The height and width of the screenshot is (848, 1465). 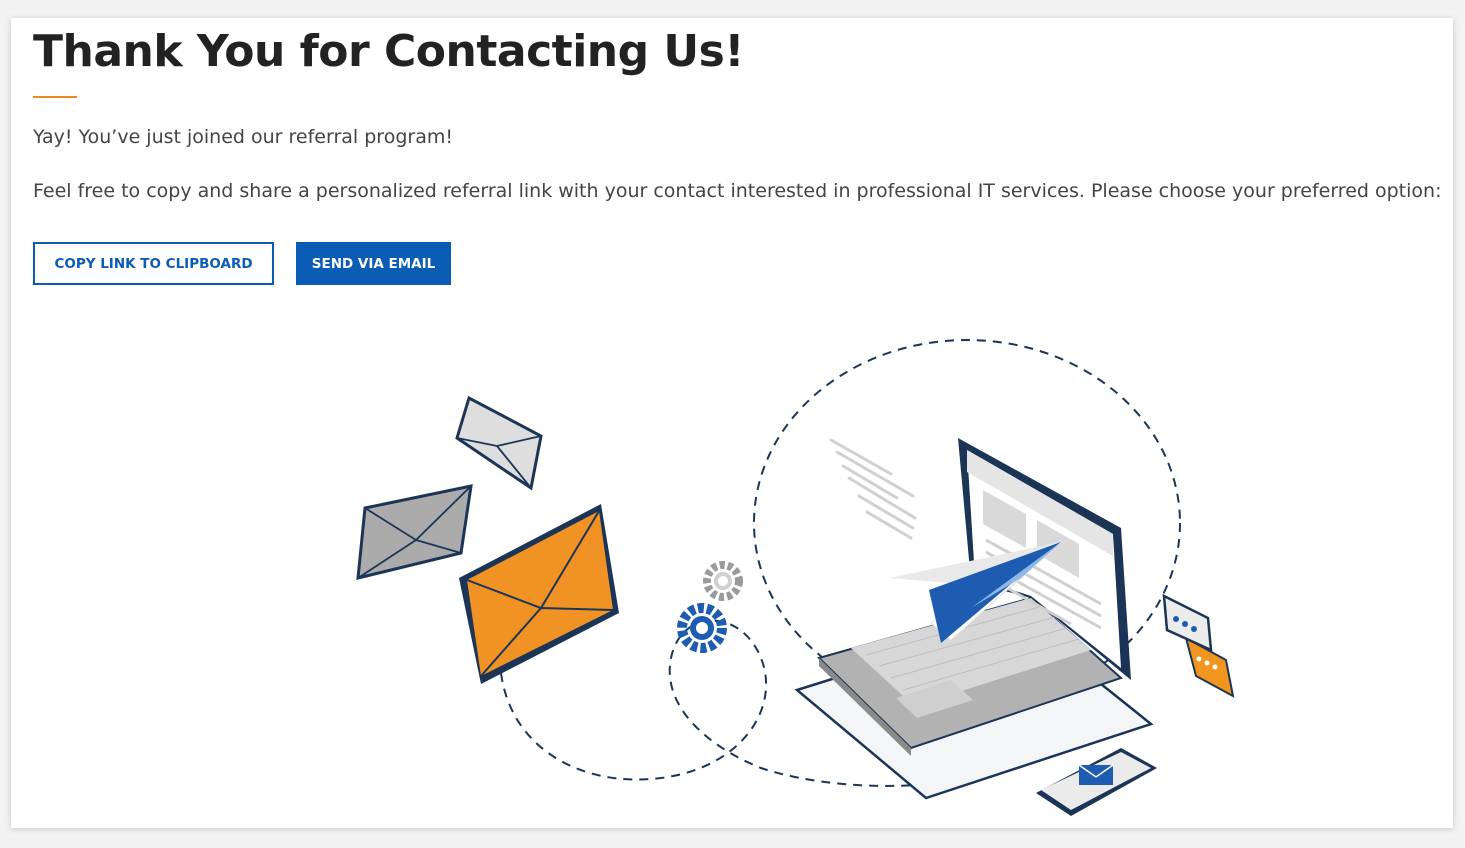 I want to click on send-email-button: SEND VIA EMAIL, so click(x=373, y=263).